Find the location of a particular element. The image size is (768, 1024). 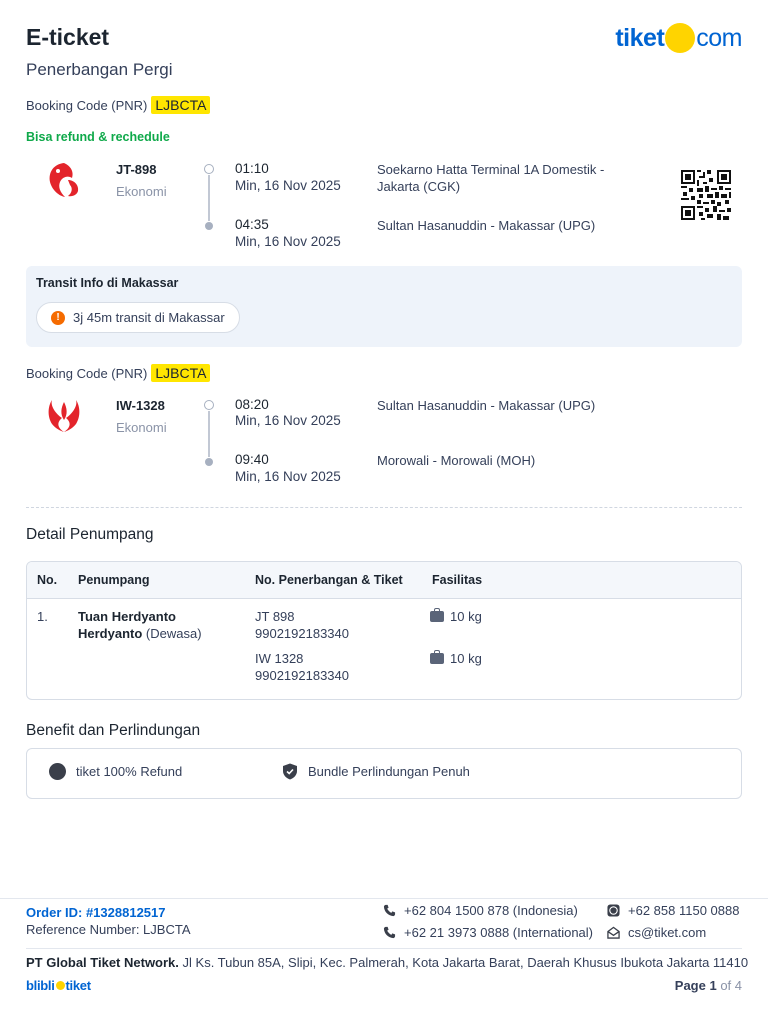

logo-dot-icon is located at coordinates (680, 38).